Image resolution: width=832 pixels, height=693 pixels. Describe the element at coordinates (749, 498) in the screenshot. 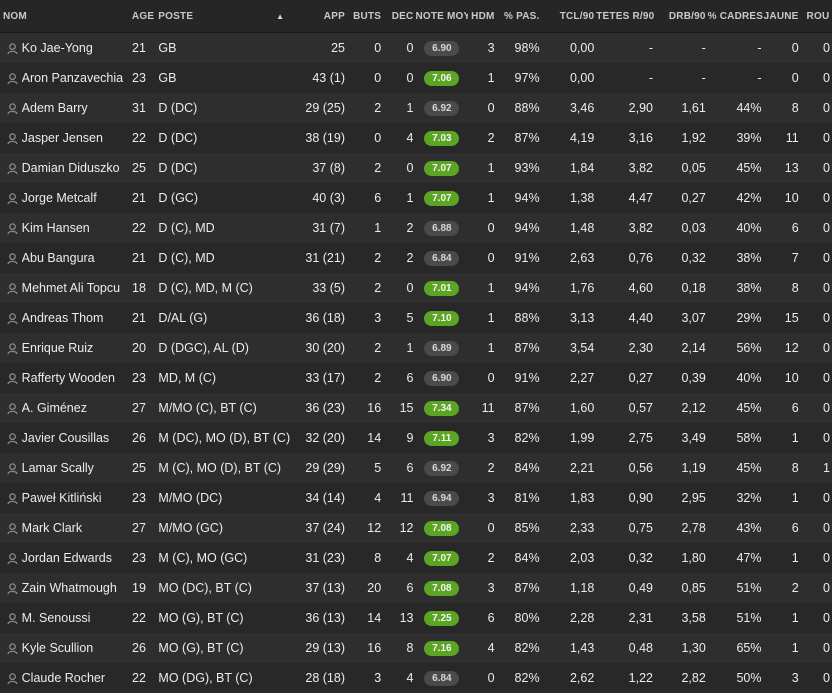

I see `player-shots-on-target-pct: 32%` at that location.